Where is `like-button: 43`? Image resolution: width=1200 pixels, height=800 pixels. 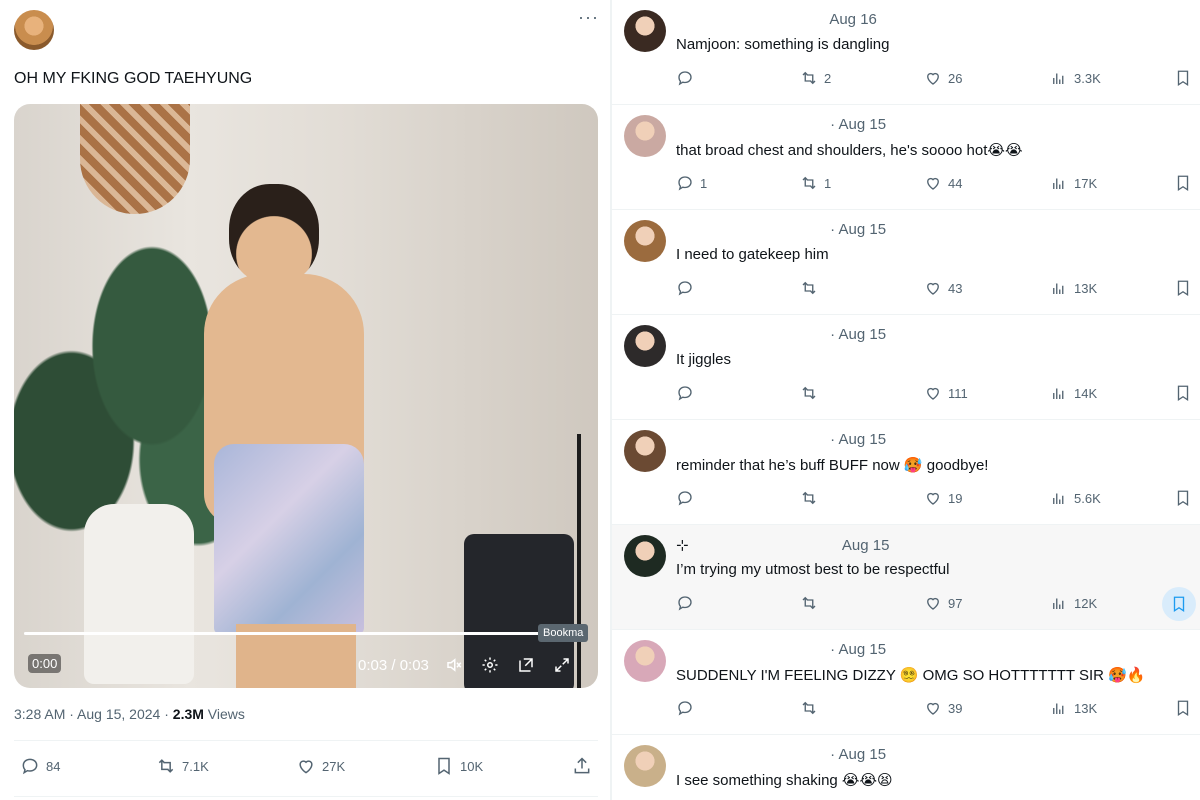
like-button: 43 is located at coordinates (943, 288).